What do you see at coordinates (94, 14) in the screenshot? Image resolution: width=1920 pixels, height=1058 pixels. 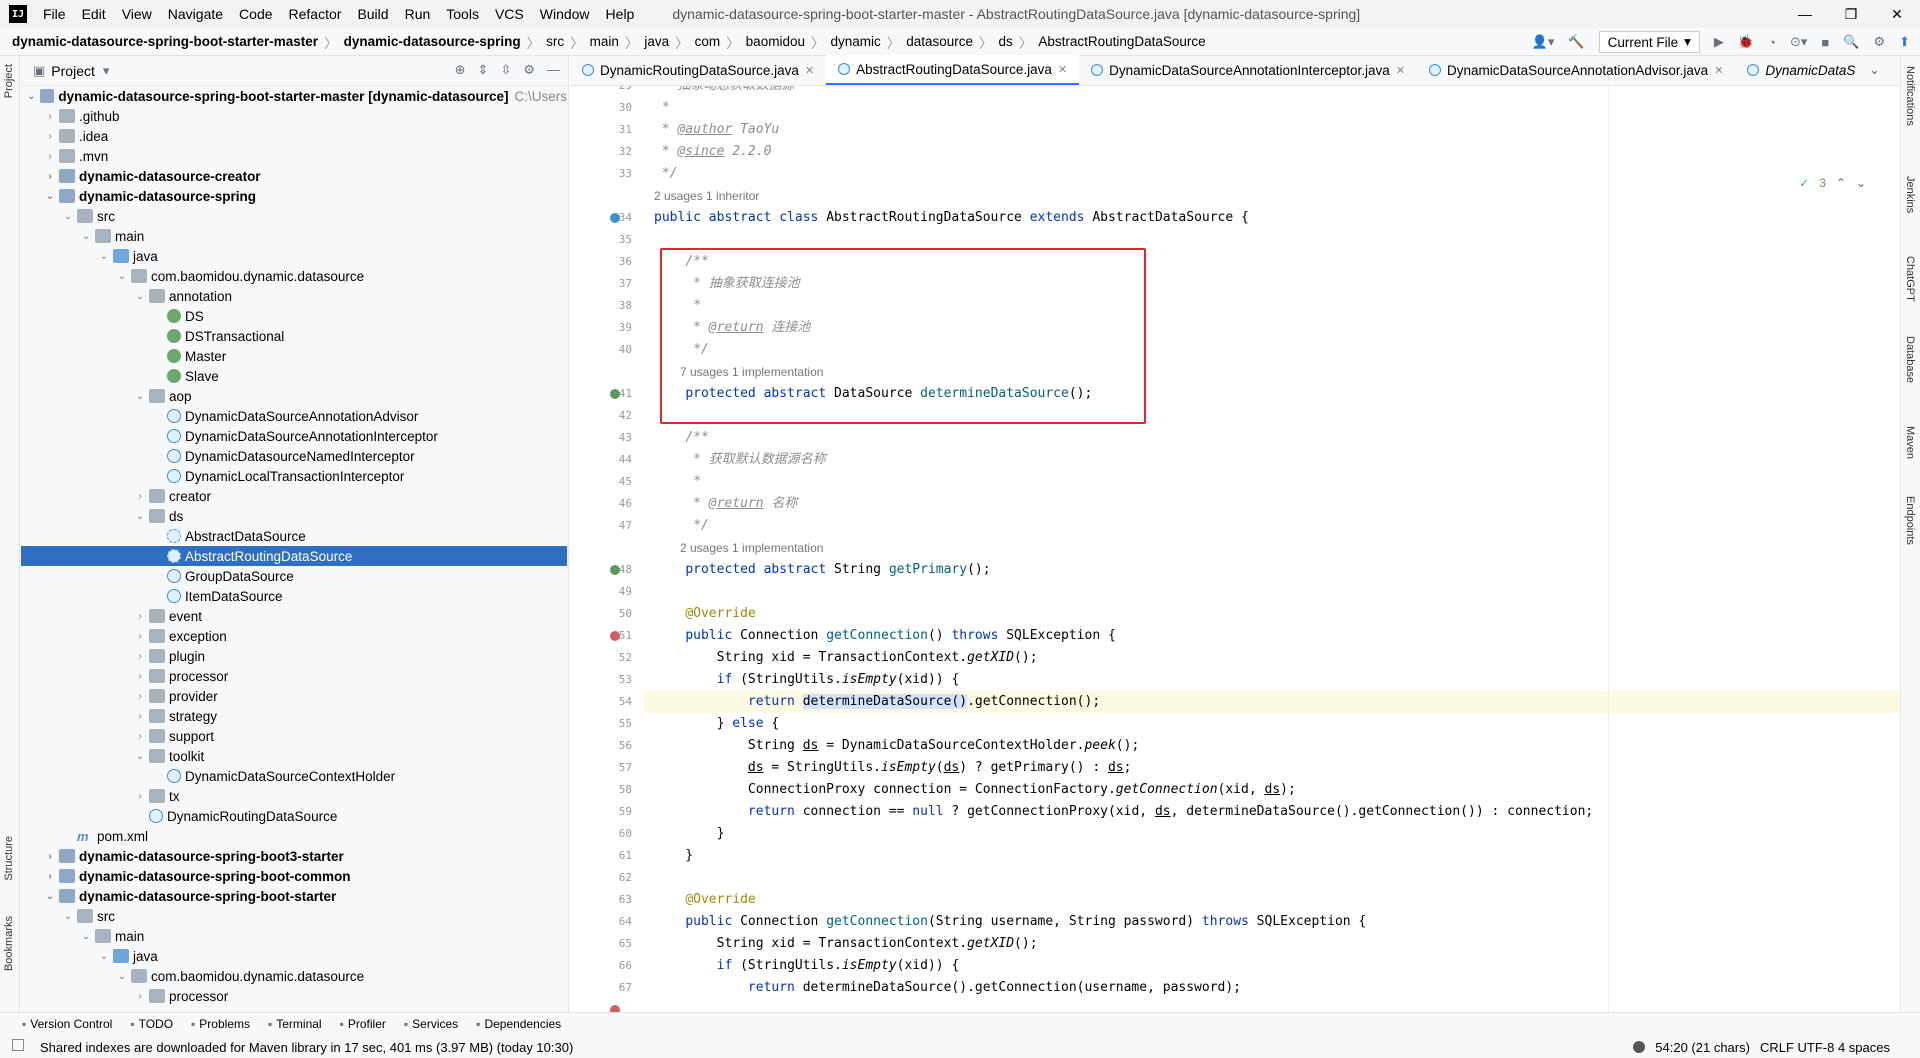 I see `menu-item-edit: Edit` at bounding box center [94, 14].